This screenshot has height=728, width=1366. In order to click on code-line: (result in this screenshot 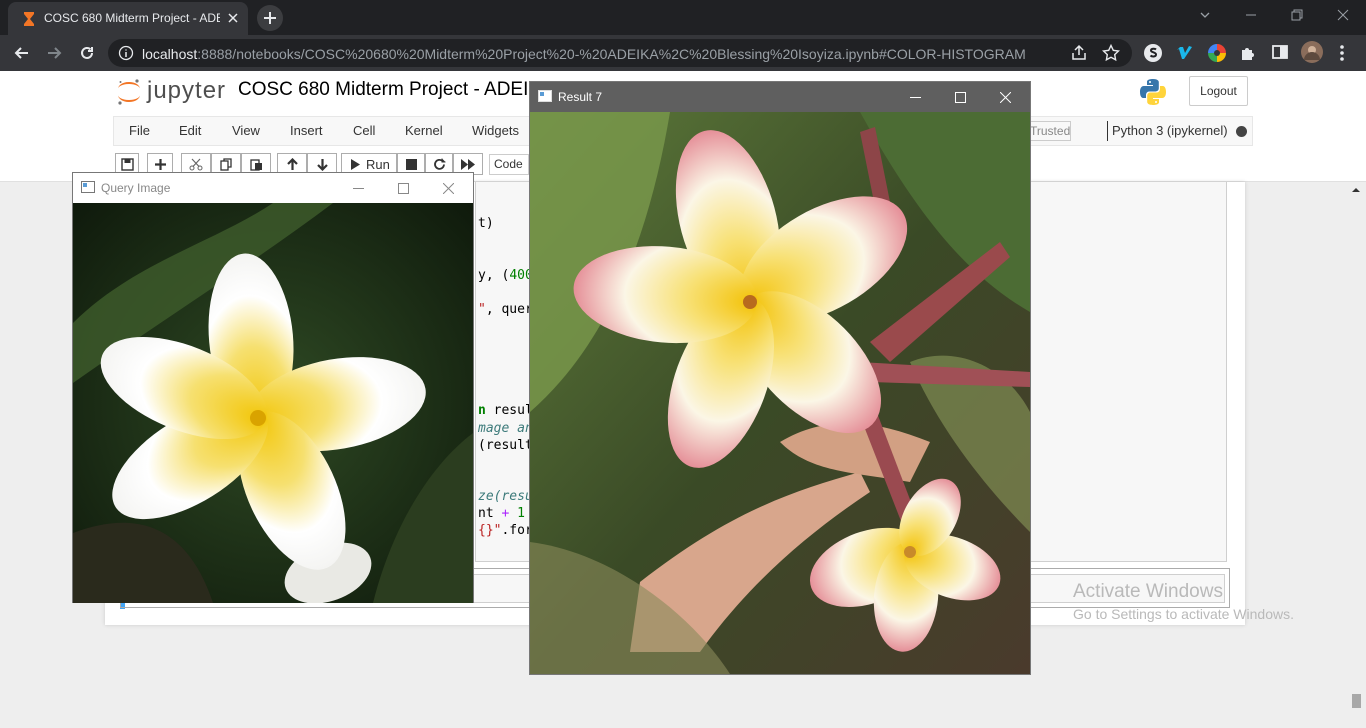, I will do `click(505, 445)`.